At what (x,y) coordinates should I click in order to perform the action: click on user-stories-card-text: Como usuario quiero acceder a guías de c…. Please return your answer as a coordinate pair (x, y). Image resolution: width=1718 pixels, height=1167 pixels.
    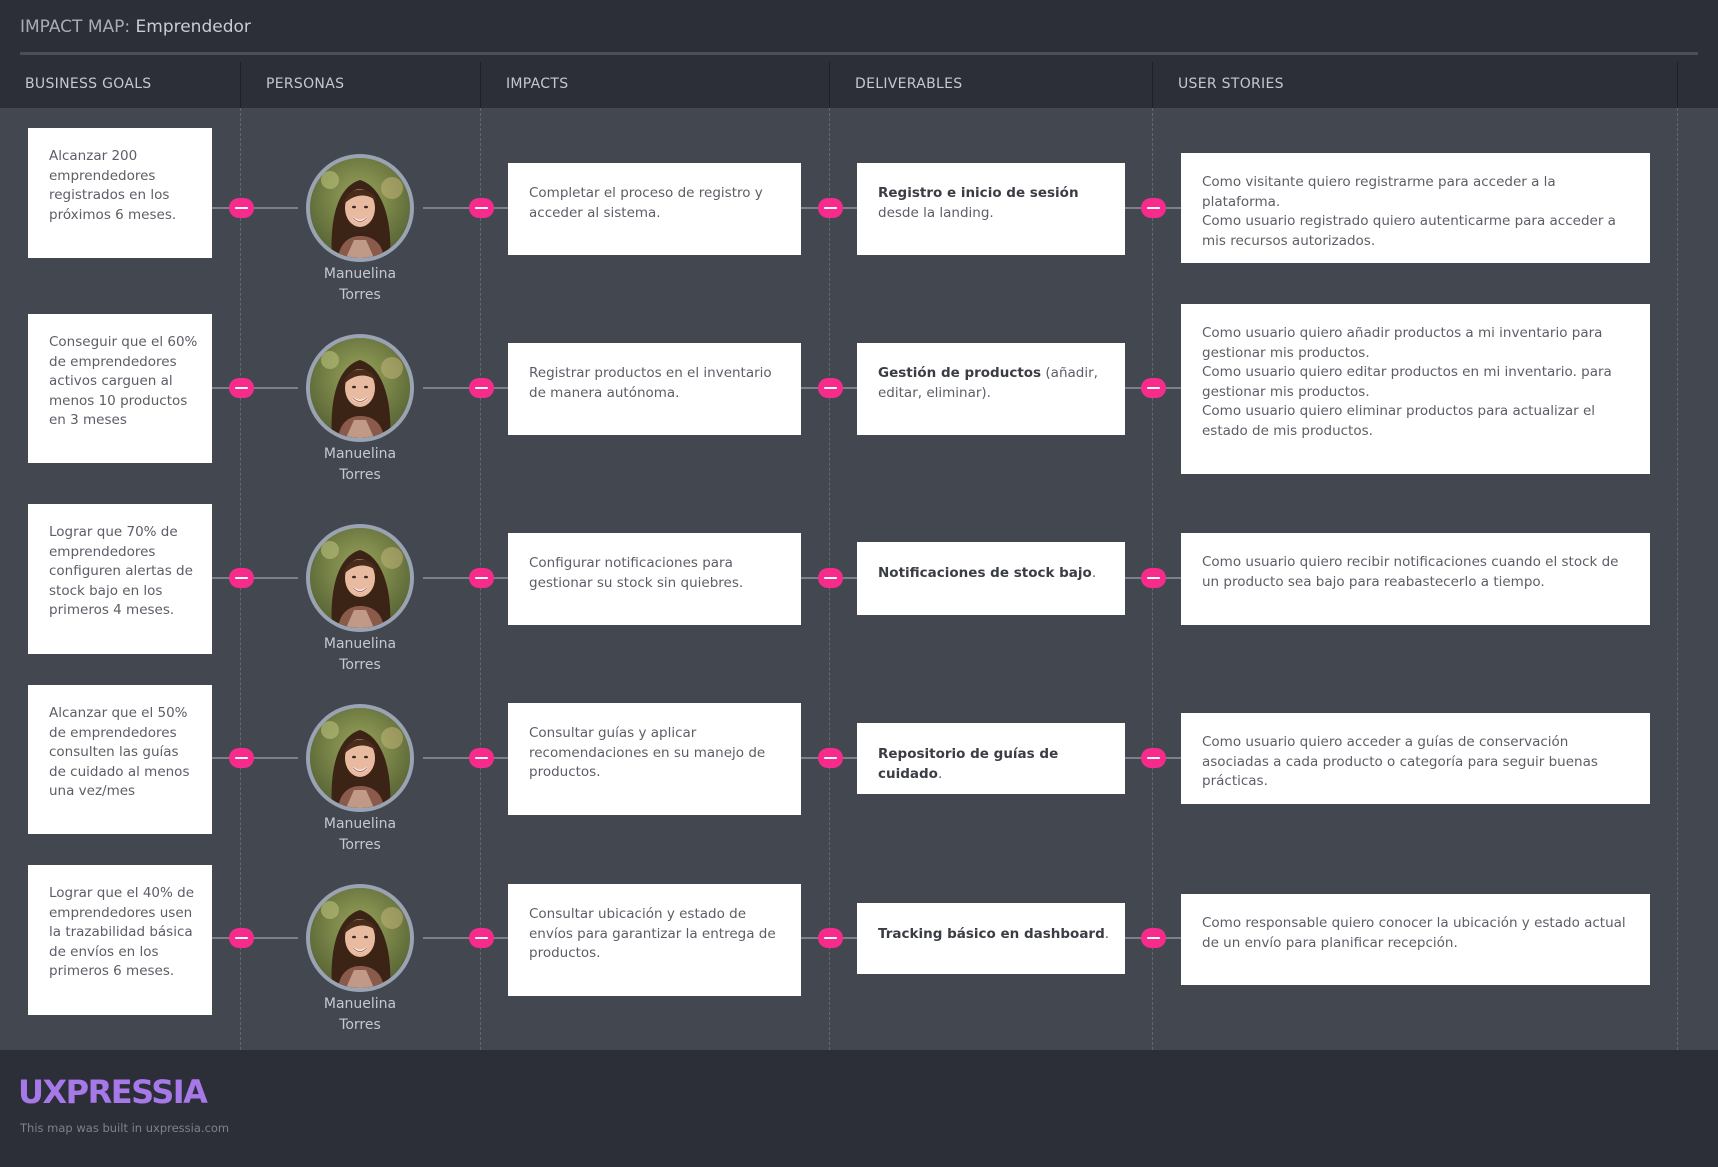
    Looking at the image, I should click on (1419, 762).